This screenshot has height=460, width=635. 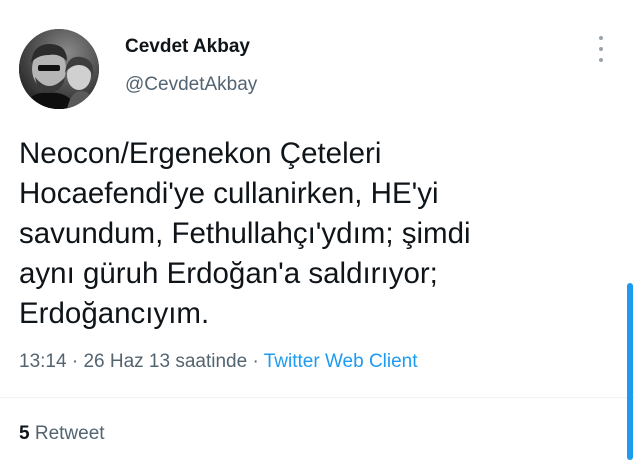 What do you see at coordinates (245, 233) in the screenshot?
I see `tweet-text-line: savundum, Fethullahçı'ydım; şimdi` at bounding box center [245, 233].